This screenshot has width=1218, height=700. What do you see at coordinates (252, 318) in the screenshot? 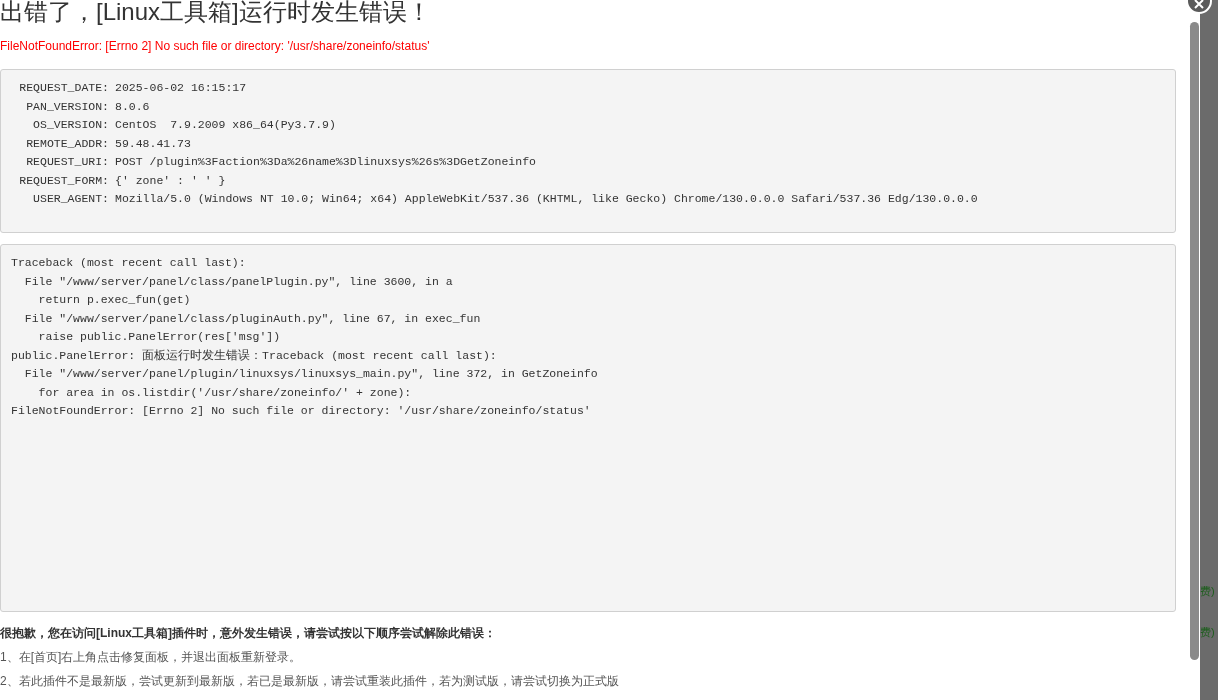
I see `traceback-line: File "/www/server/panel/class/pluginAuth.py", line 67, in exec_fun` at bounding box center [252, 318].